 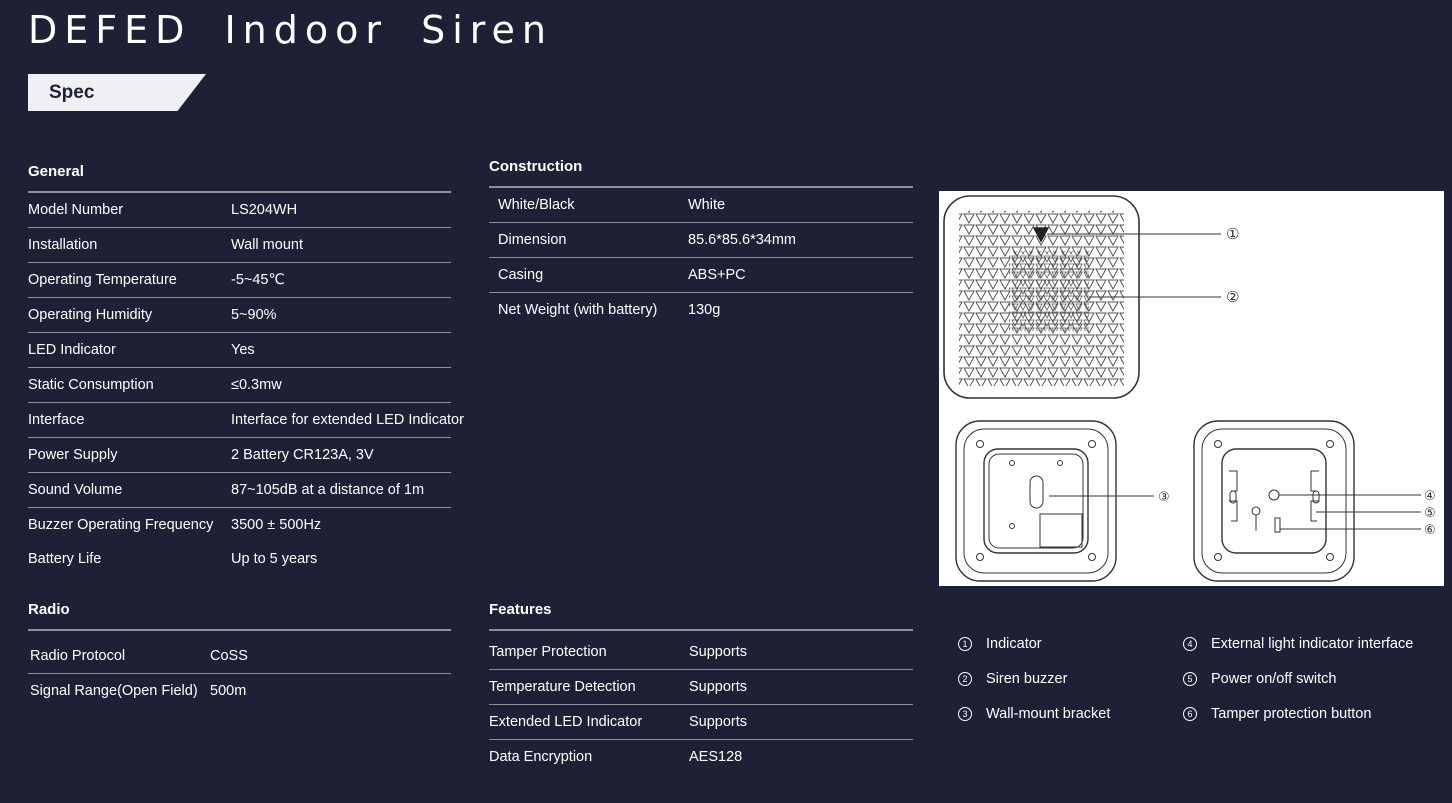 I want to click on legend-label: Indicator, so click(x=1014, y=643).